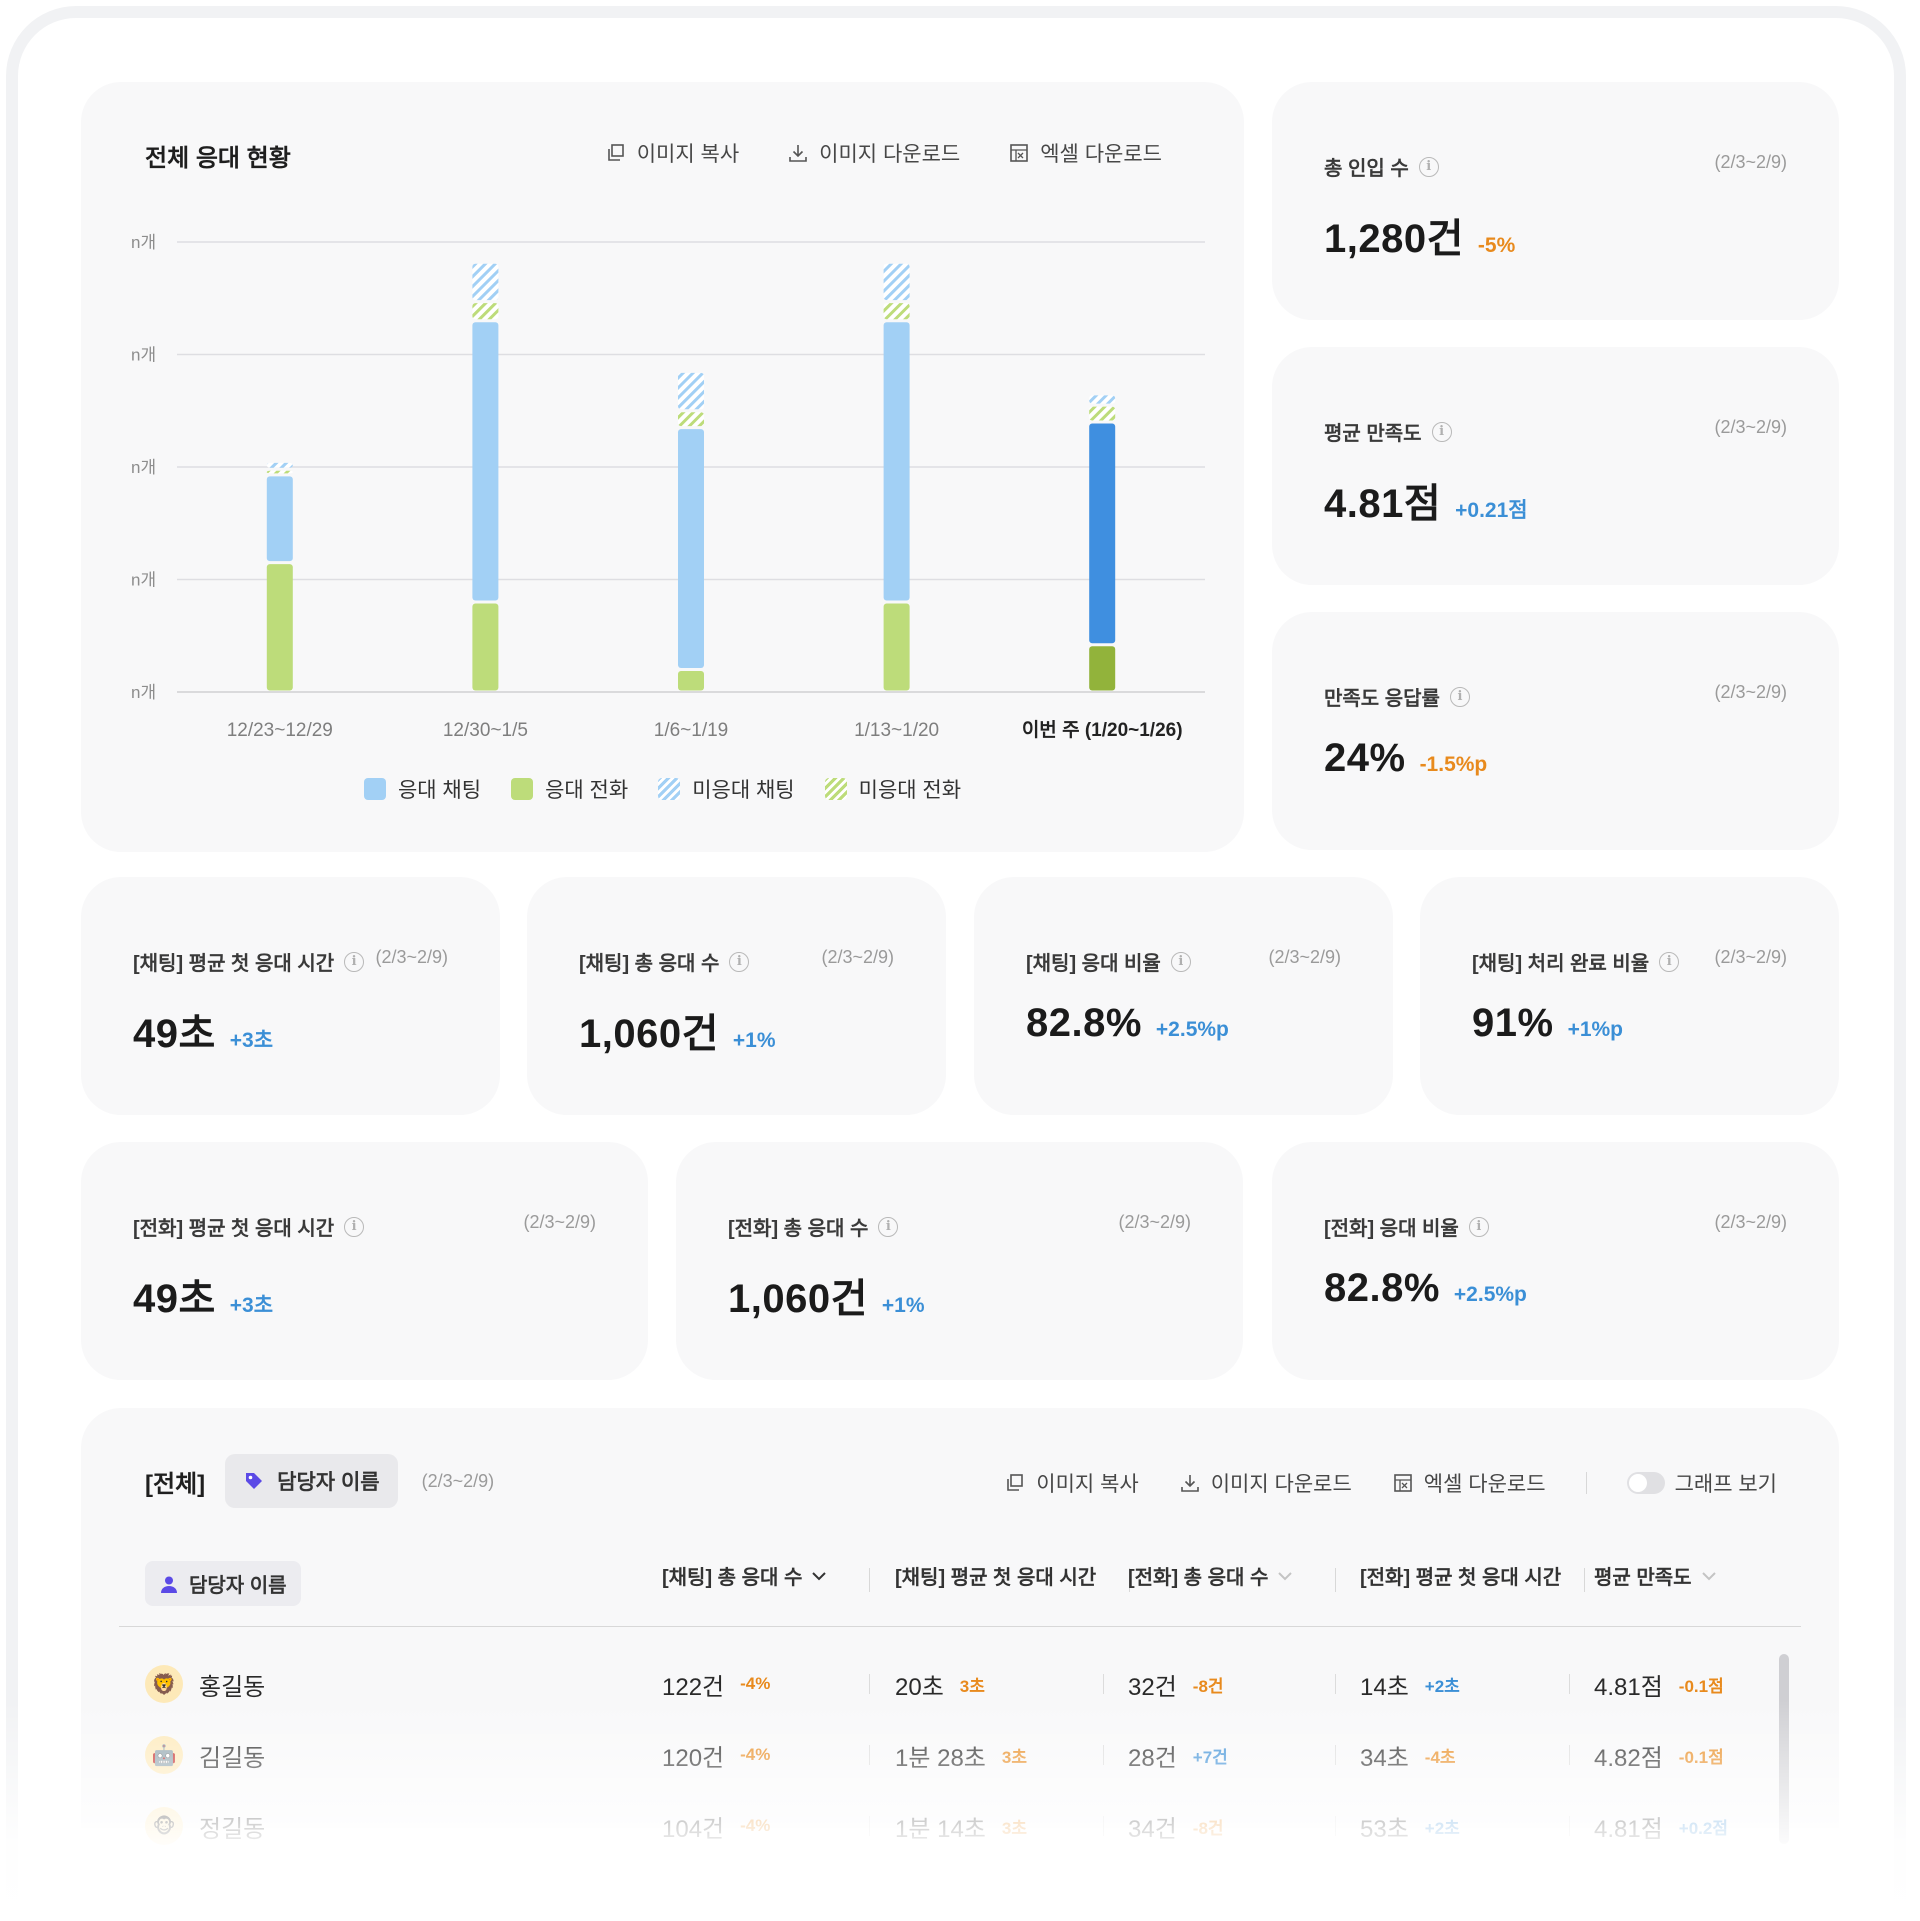  What do you see at coordinates (755, 1683) in the screenshot?
I see `cell-delta: -4%` at bounding box center [755, 1683].